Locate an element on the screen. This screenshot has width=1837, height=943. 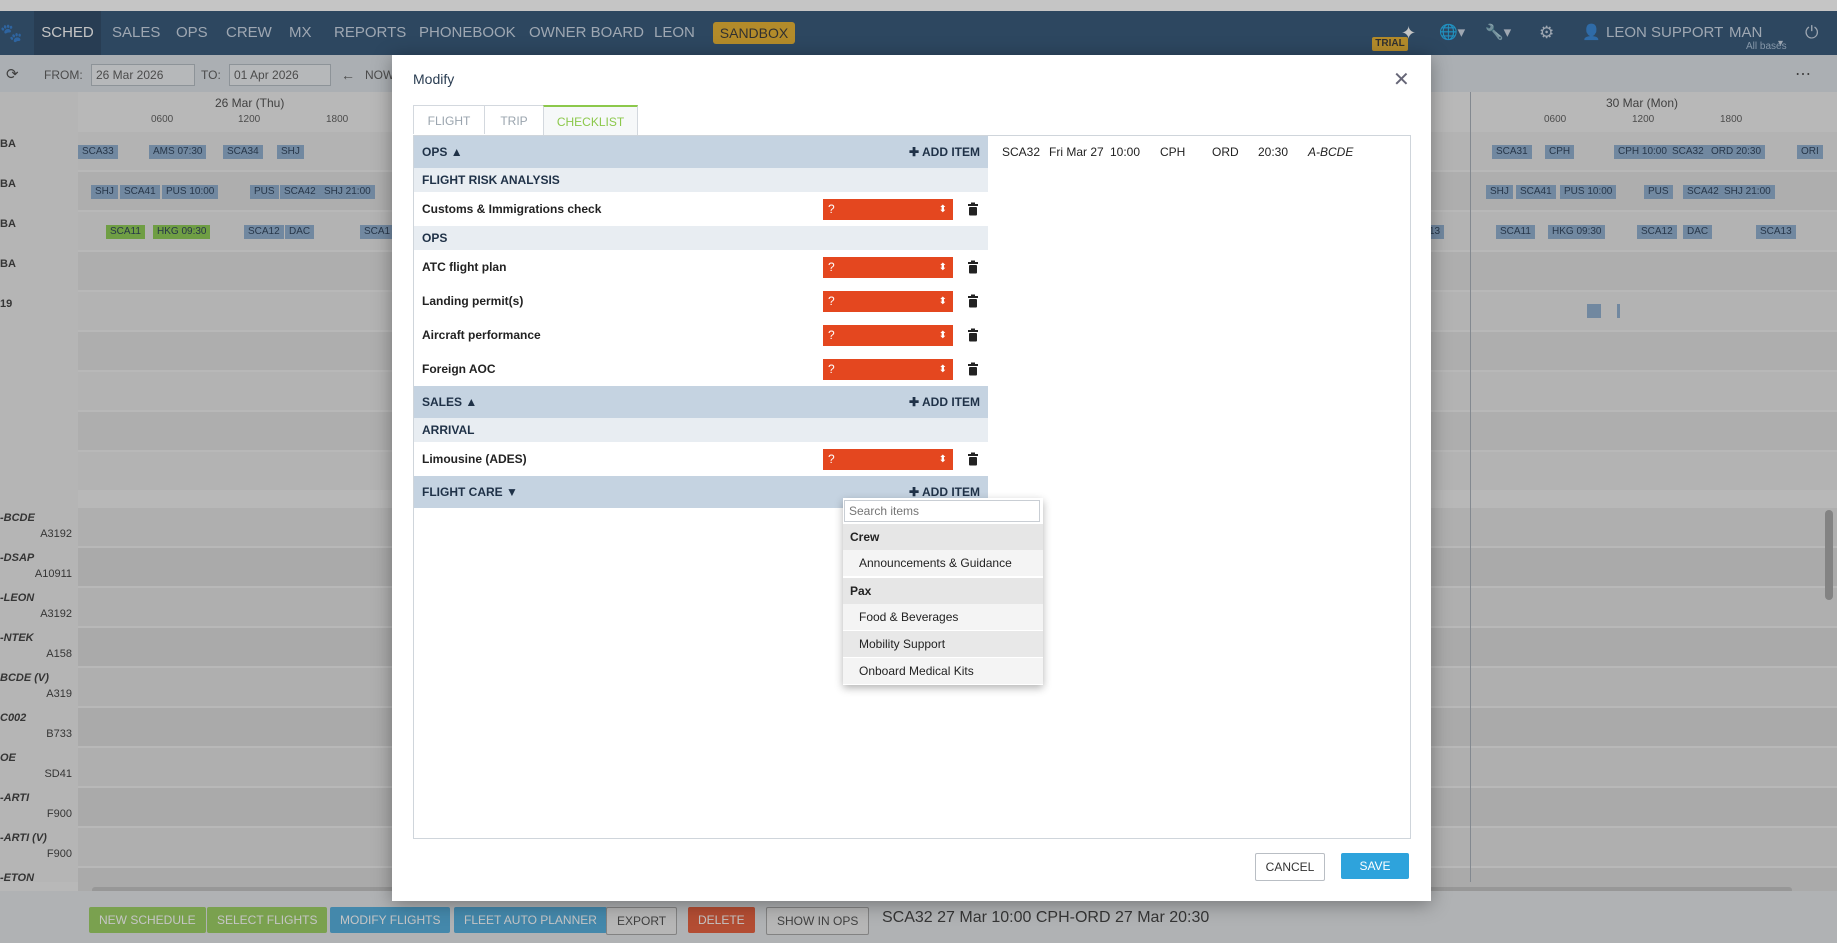
flight-from: CPH is located at coordinates (1173, 152).